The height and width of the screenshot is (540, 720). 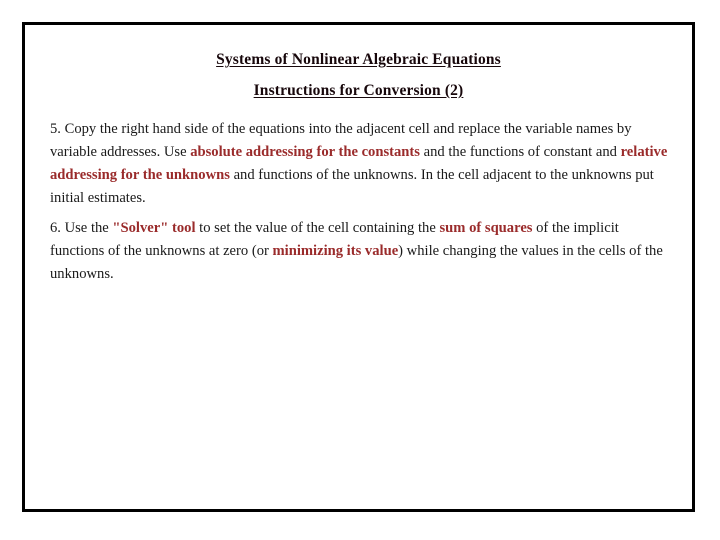 I want to click on para6-highlight-sum-of-squares: sum of squares, so click(x=486, y=228).